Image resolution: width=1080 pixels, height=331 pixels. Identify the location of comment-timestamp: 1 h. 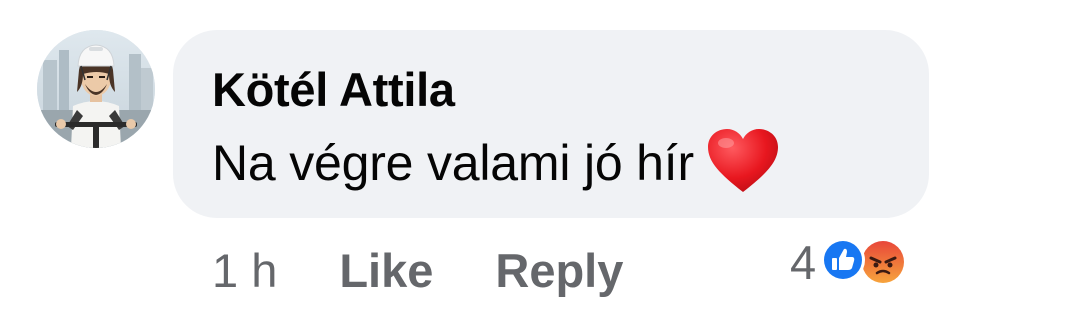
(244, 270).